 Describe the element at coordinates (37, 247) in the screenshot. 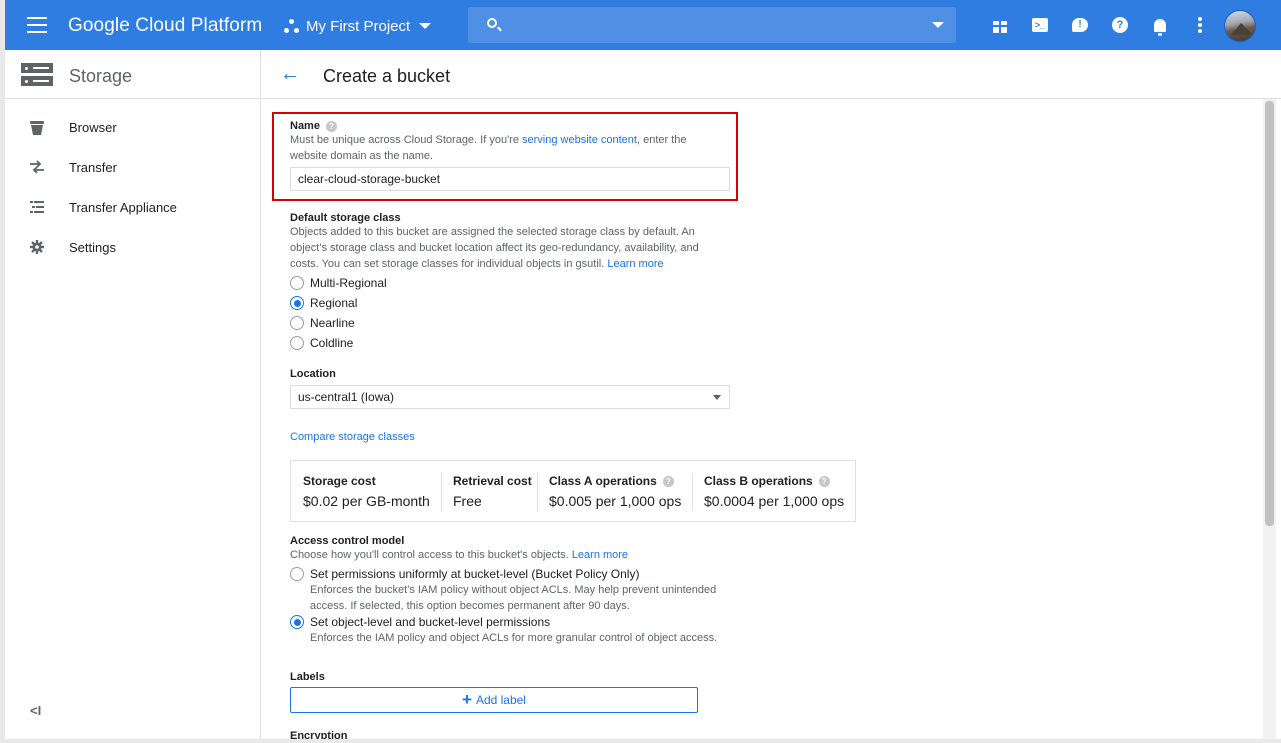

I see `gear-icon` at that location.